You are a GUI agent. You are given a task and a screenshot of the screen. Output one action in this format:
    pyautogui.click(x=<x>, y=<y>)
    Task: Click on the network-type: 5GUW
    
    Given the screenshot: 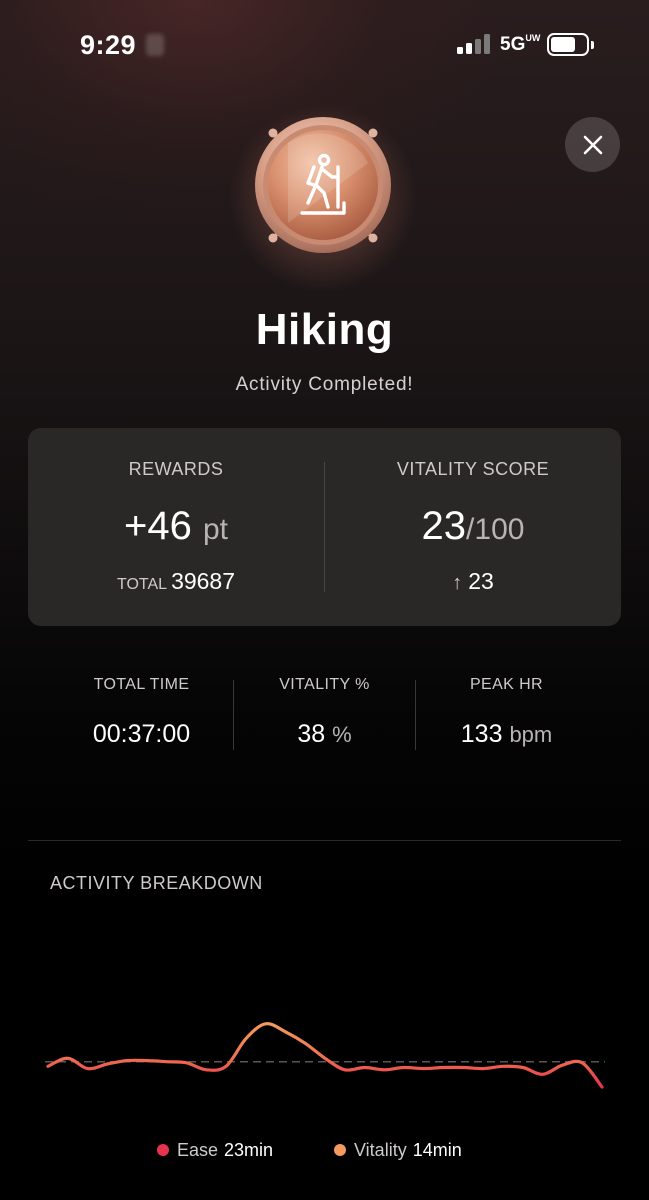 What is the action you would take?
    pyautogui.click(x=520, y=44)
    